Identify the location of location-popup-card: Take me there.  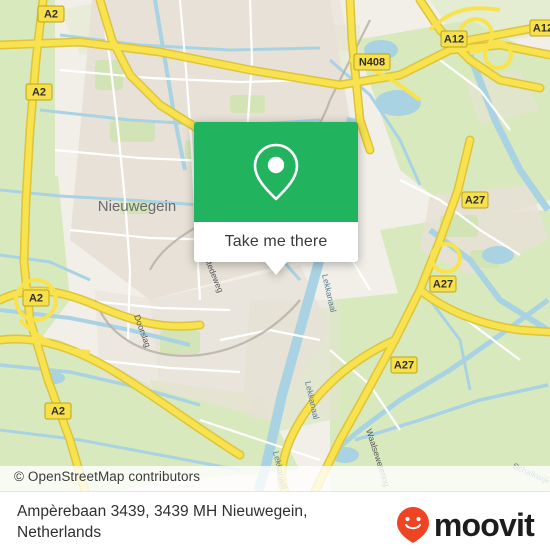
(276, 198).